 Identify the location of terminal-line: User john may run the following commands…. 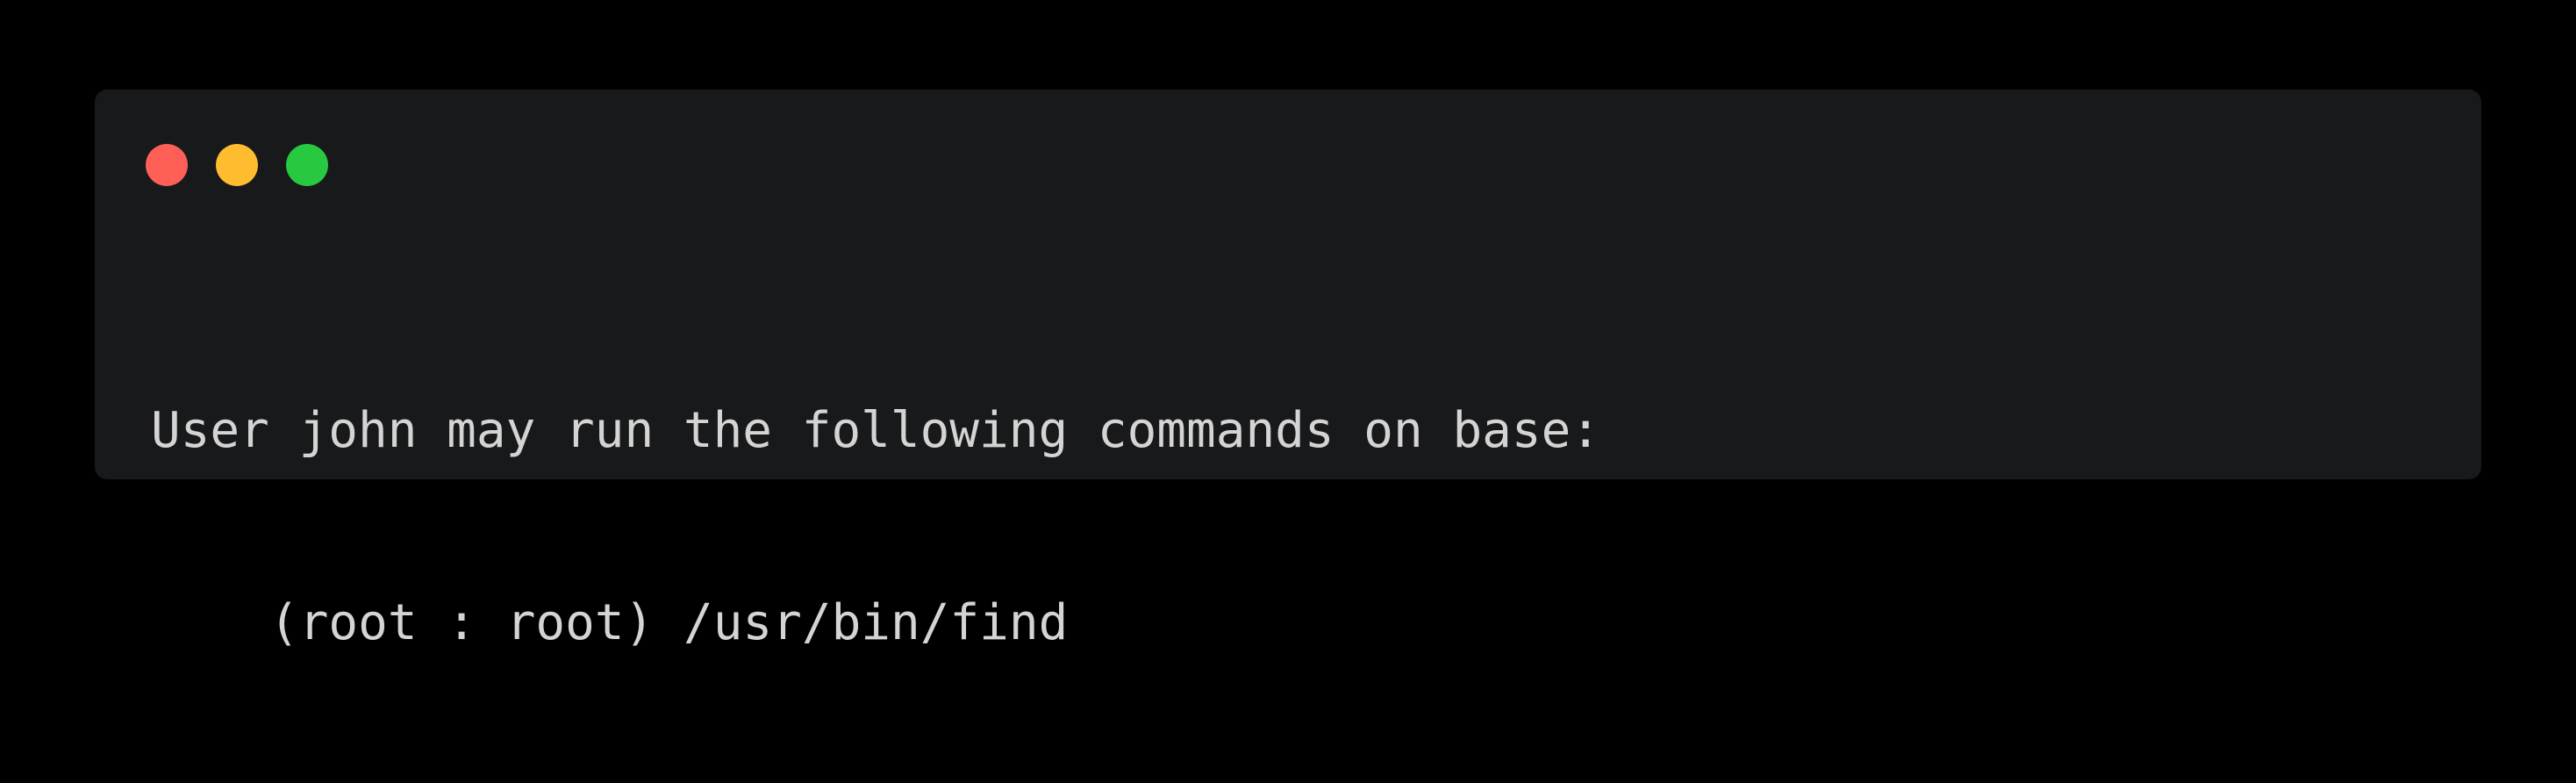
(876, 430).